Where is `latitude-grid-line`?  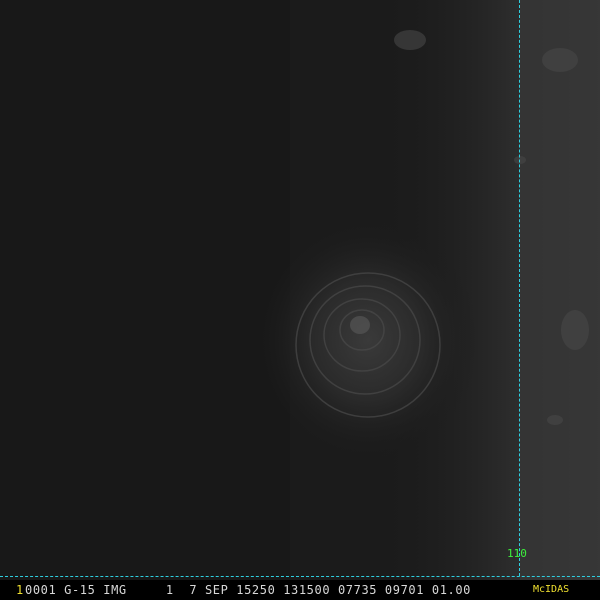 latitude-grid-line is located at coordinates (300, 576).